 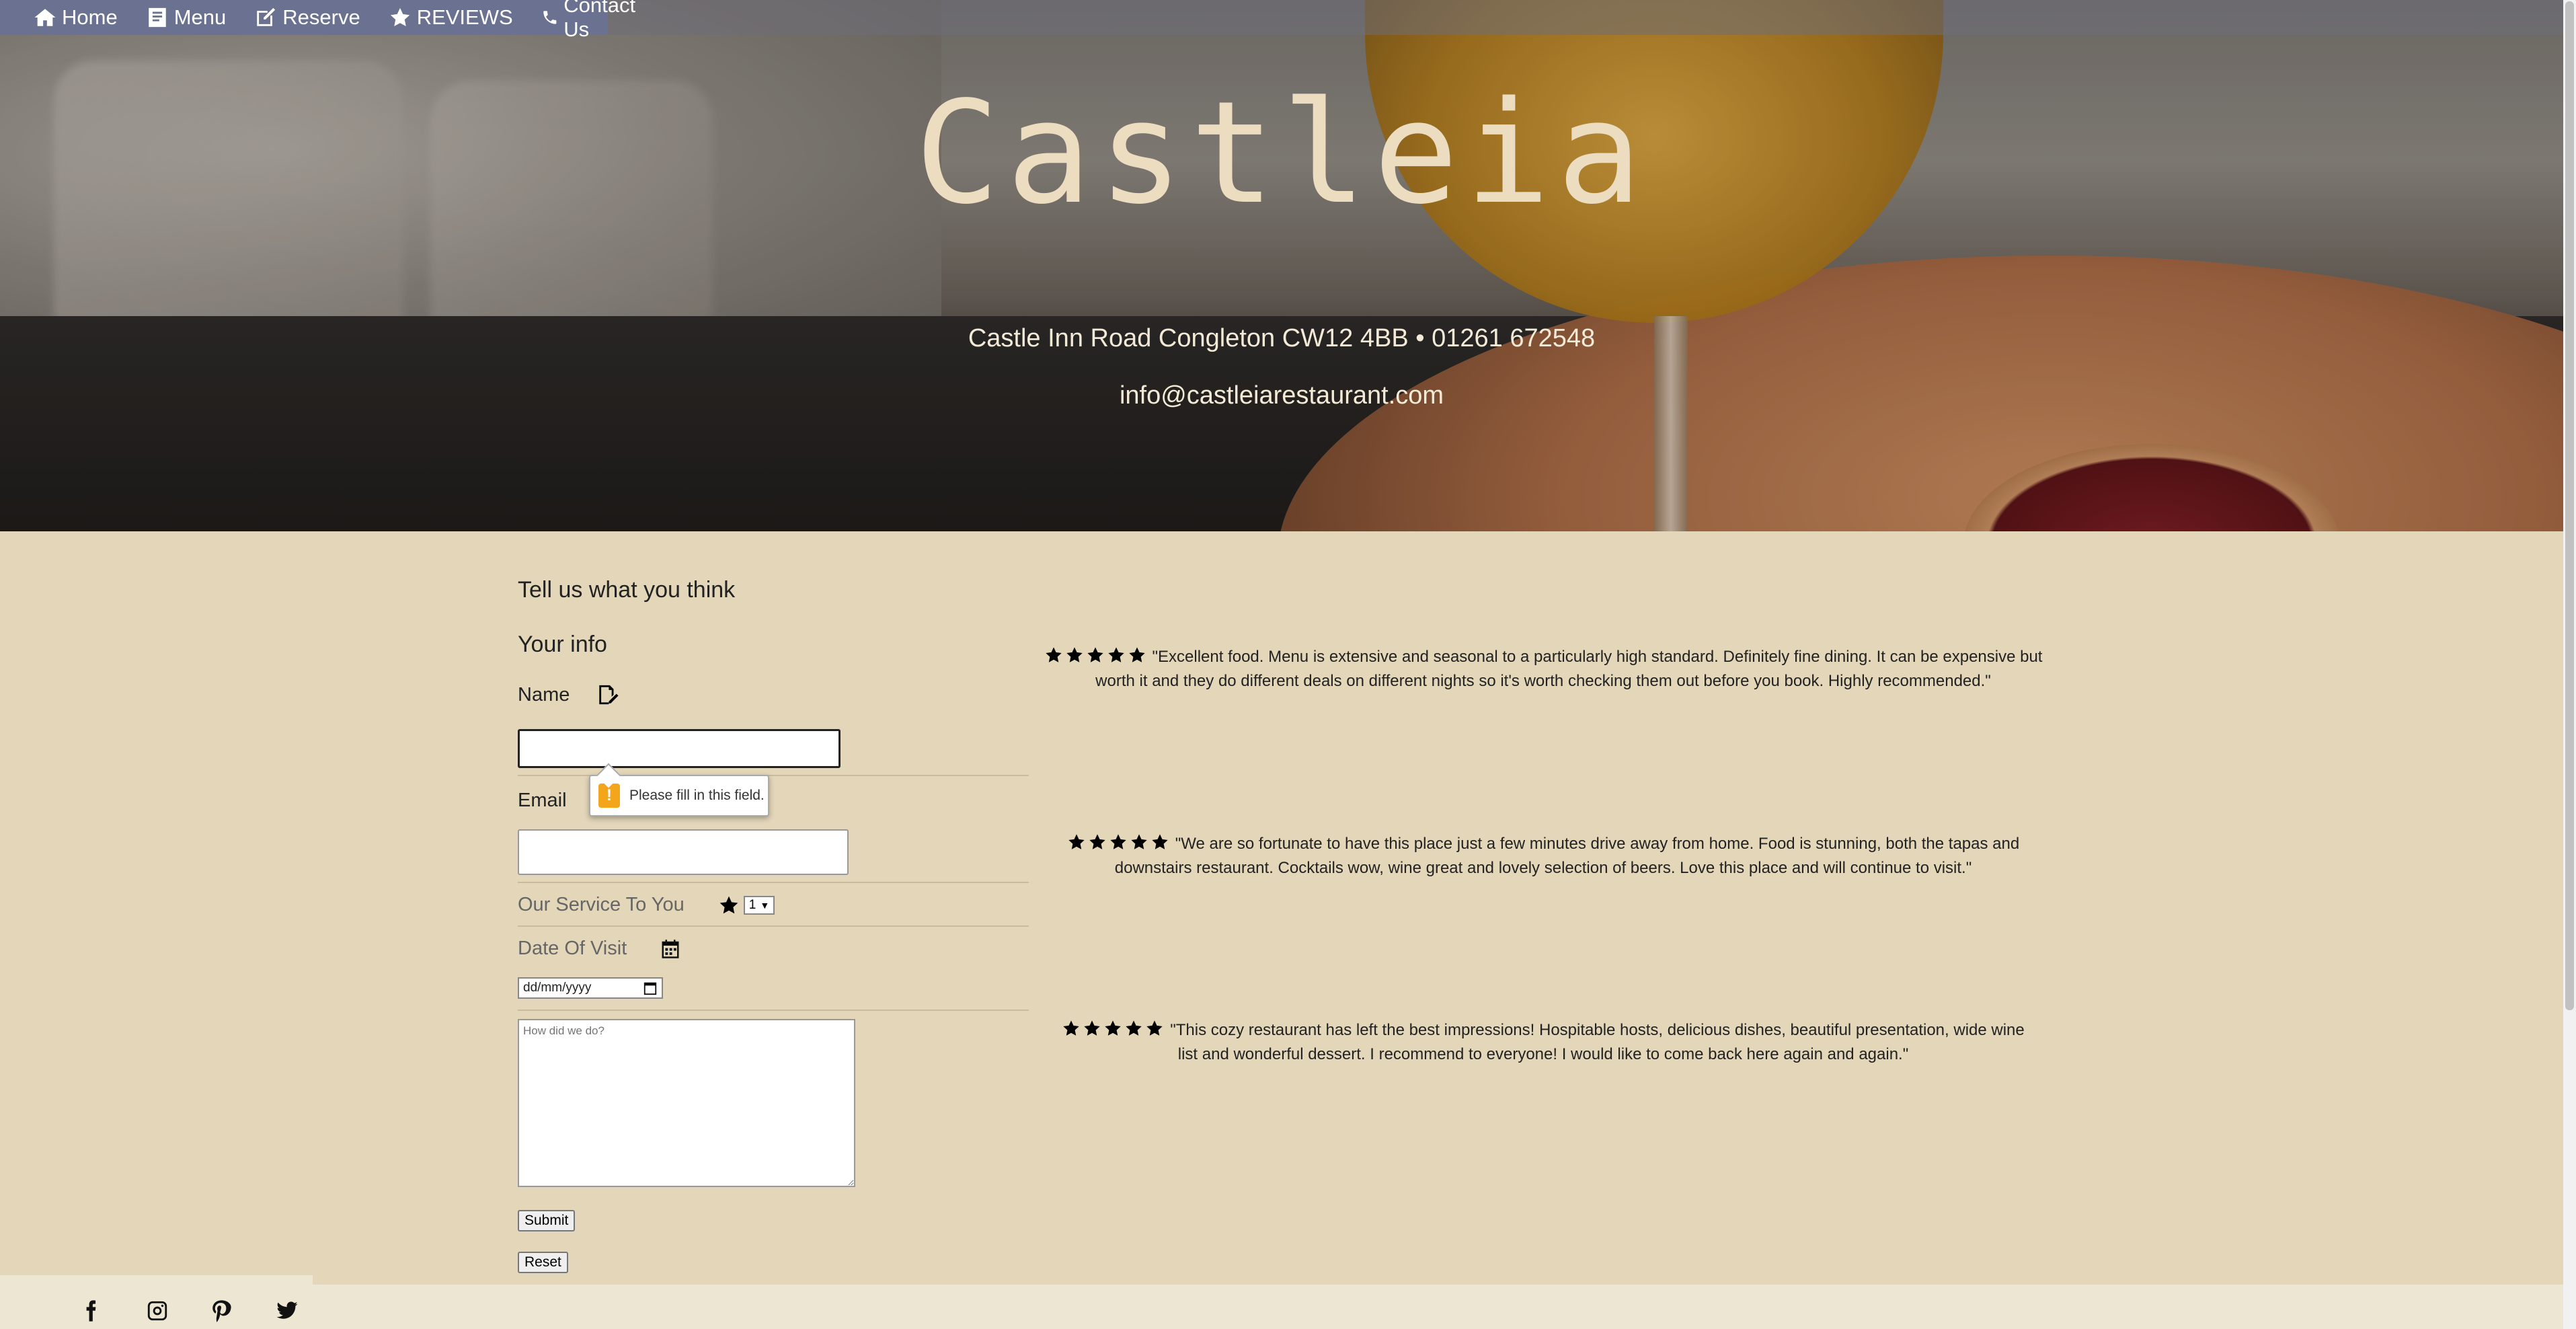 I want to click on nav-menu: Menu, so click(x=186, y=17).